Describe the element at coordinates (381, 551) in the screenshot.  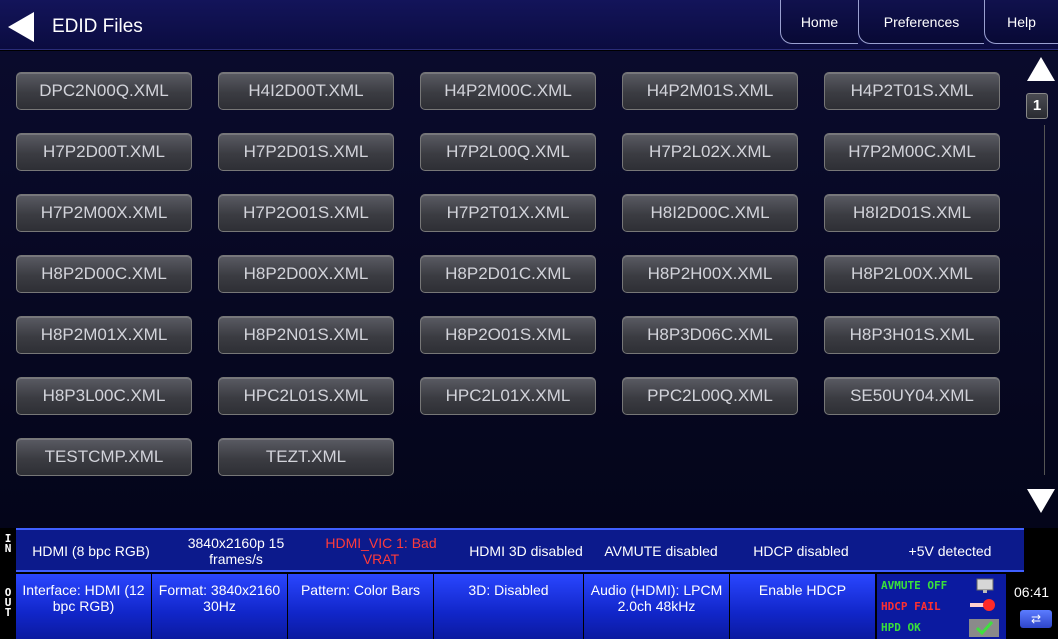
I see `input-warning: HDMI_VIC 1: Bad VRAT` at that location.